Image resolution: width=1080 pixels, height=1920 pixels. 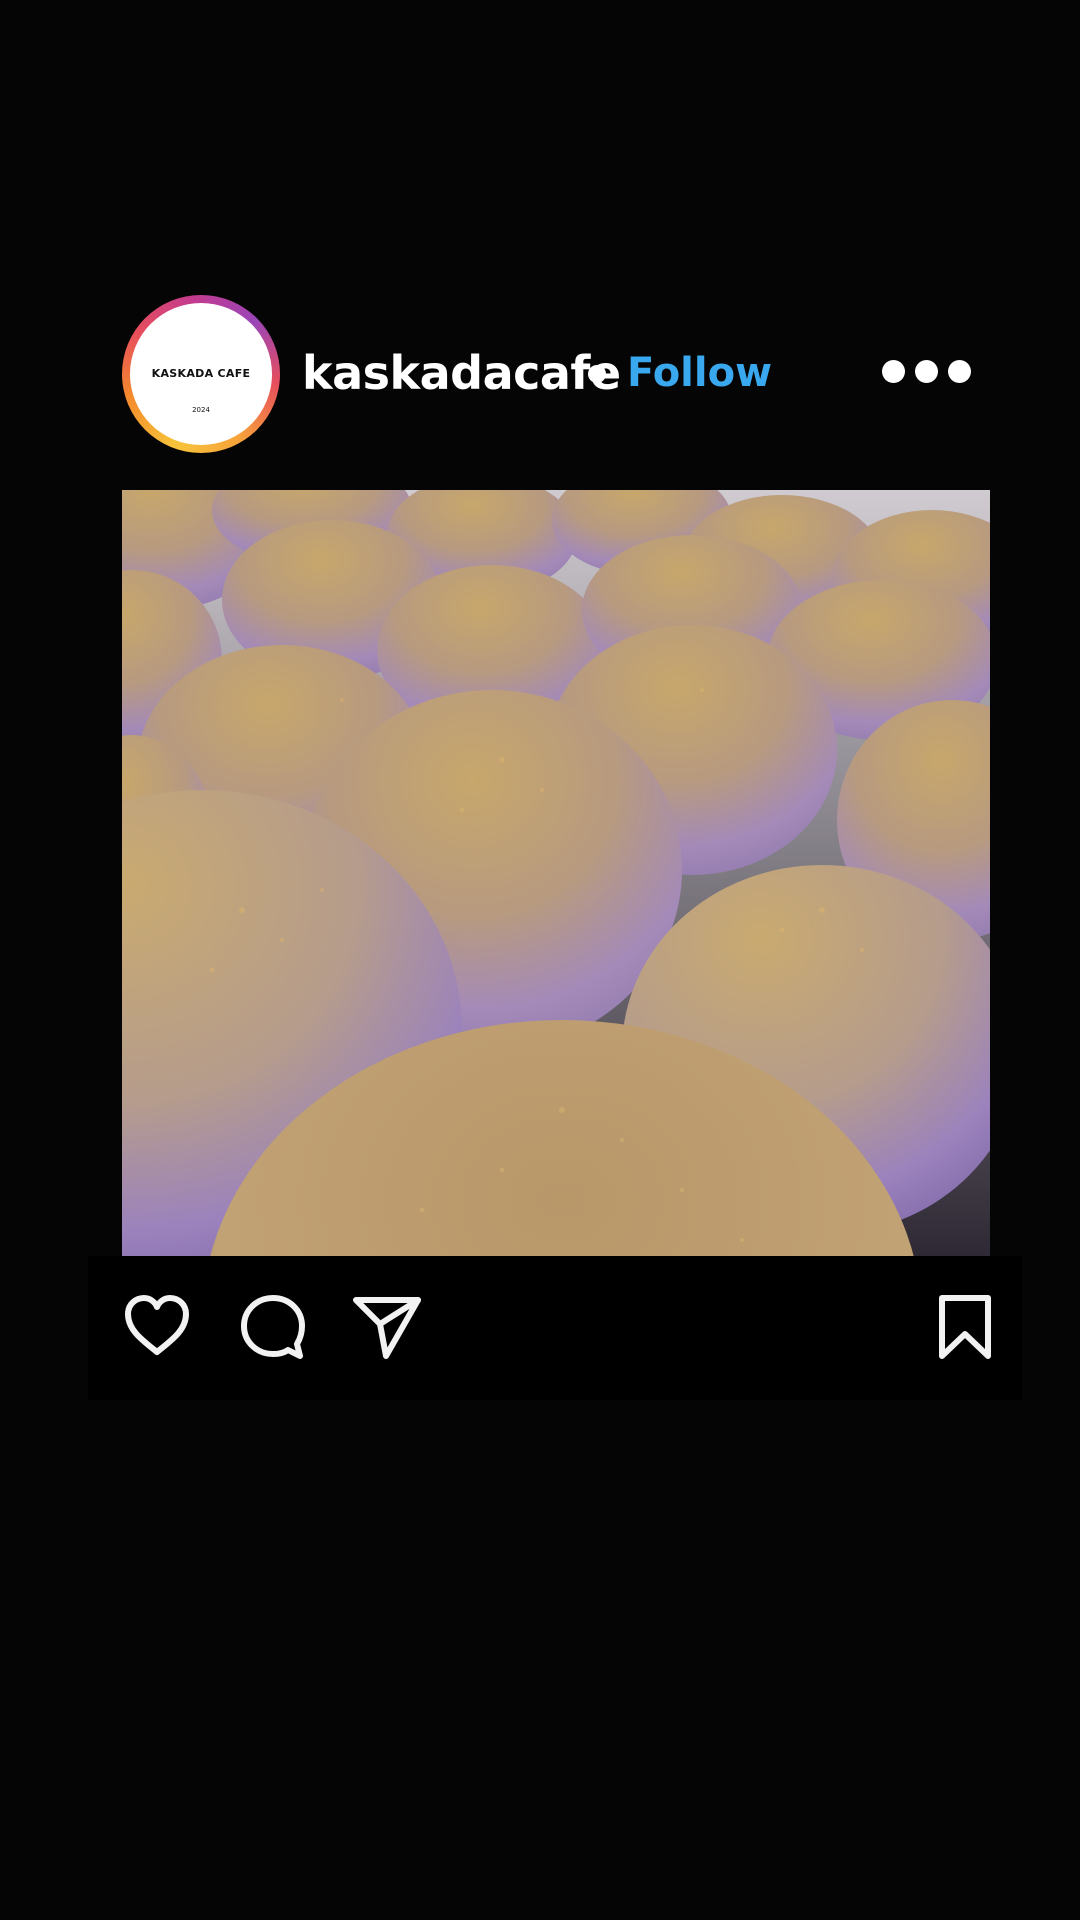 What do you see at coordinates (201, 410) in the screenshot?
I see `avatar-logo-year: 2024` at bounding box center [201, 410].